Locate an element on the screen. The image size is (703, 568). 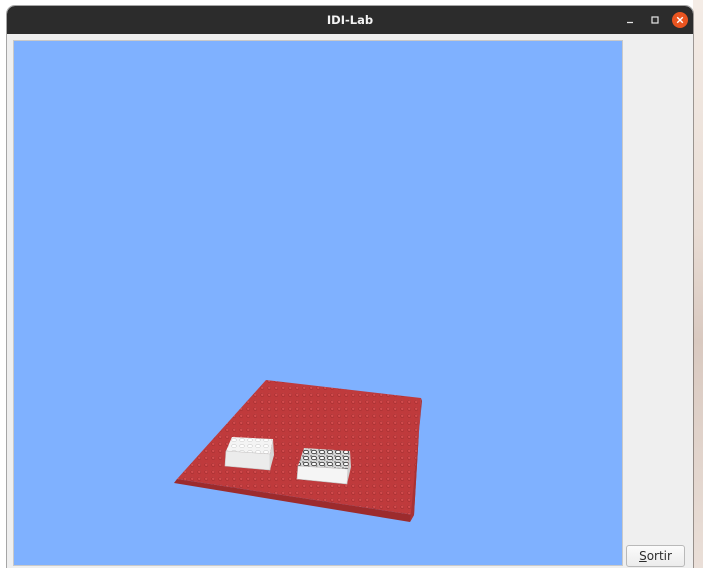
maximize-icon is located at coordinates (655, 20).